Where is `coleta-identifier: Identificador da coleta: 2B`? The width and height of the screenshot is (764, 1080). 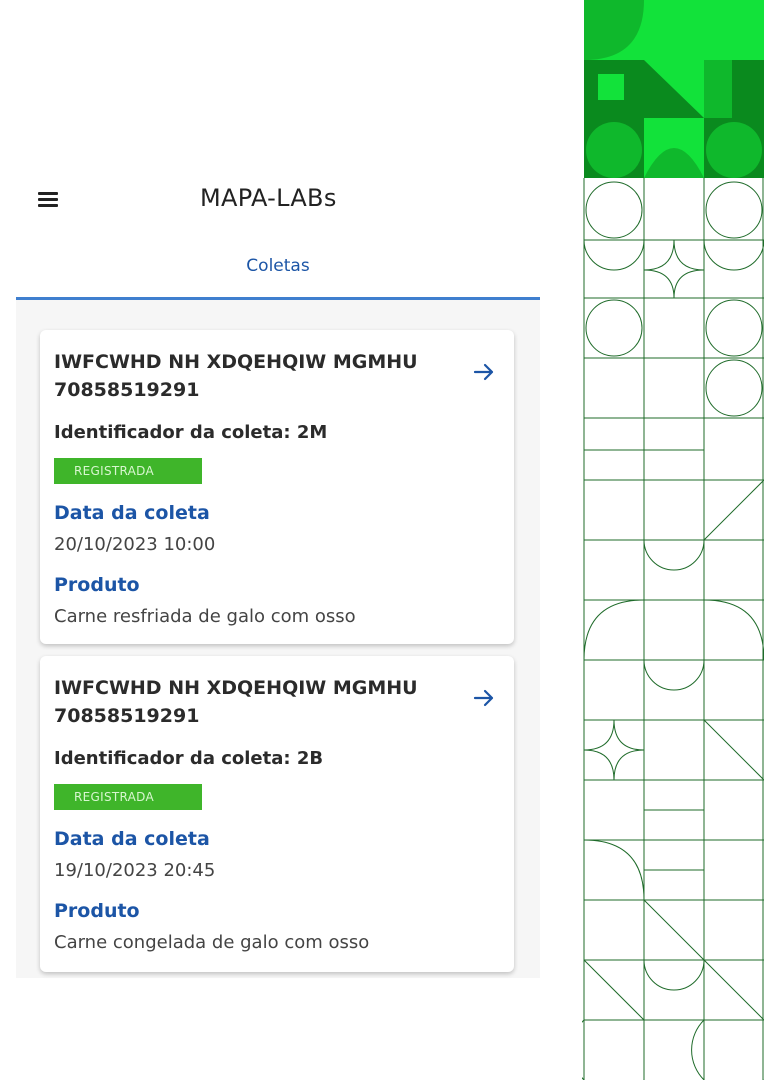
coleta-identifier: Identificador da coleta: 2B is located at coordinates (189, 758).